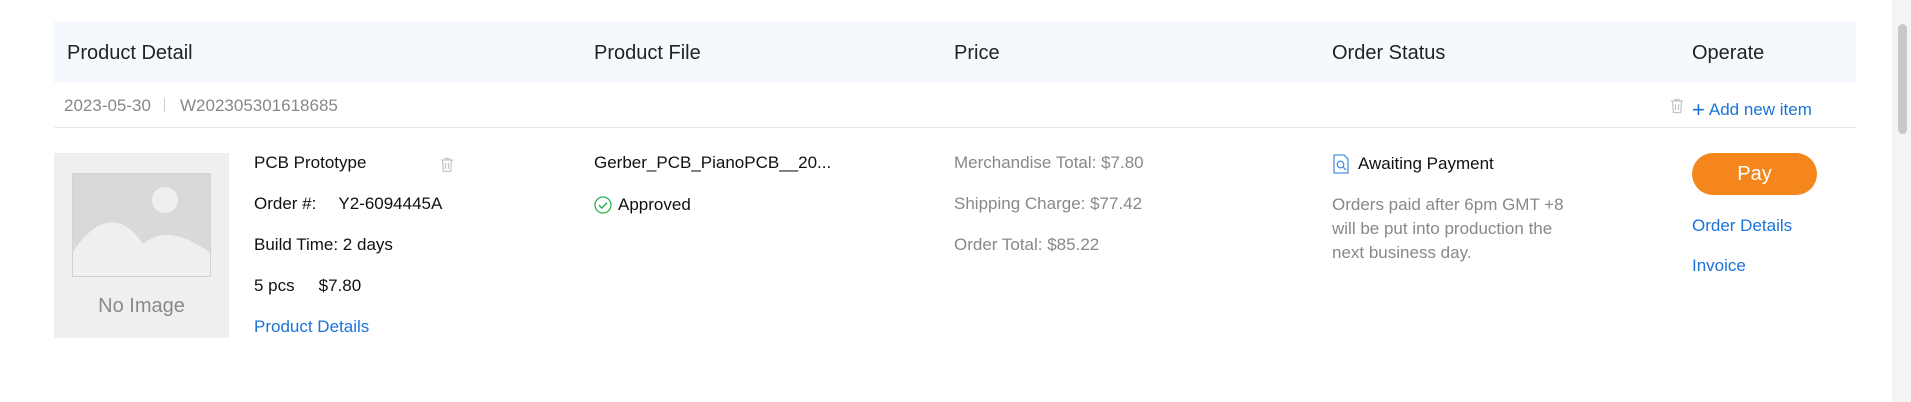 This screenshot has width=1911, height=402. I want to click on order-no-value: Y2-6094445A, so click(390, 203).